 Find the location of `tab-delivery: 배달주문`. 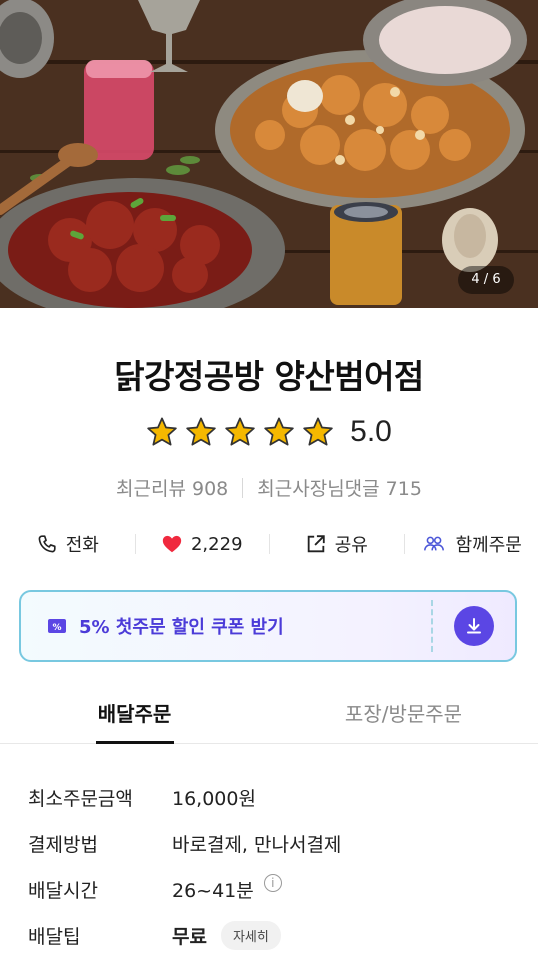

tab-delivery: 배달주문 is located at coordinates (134, 716).